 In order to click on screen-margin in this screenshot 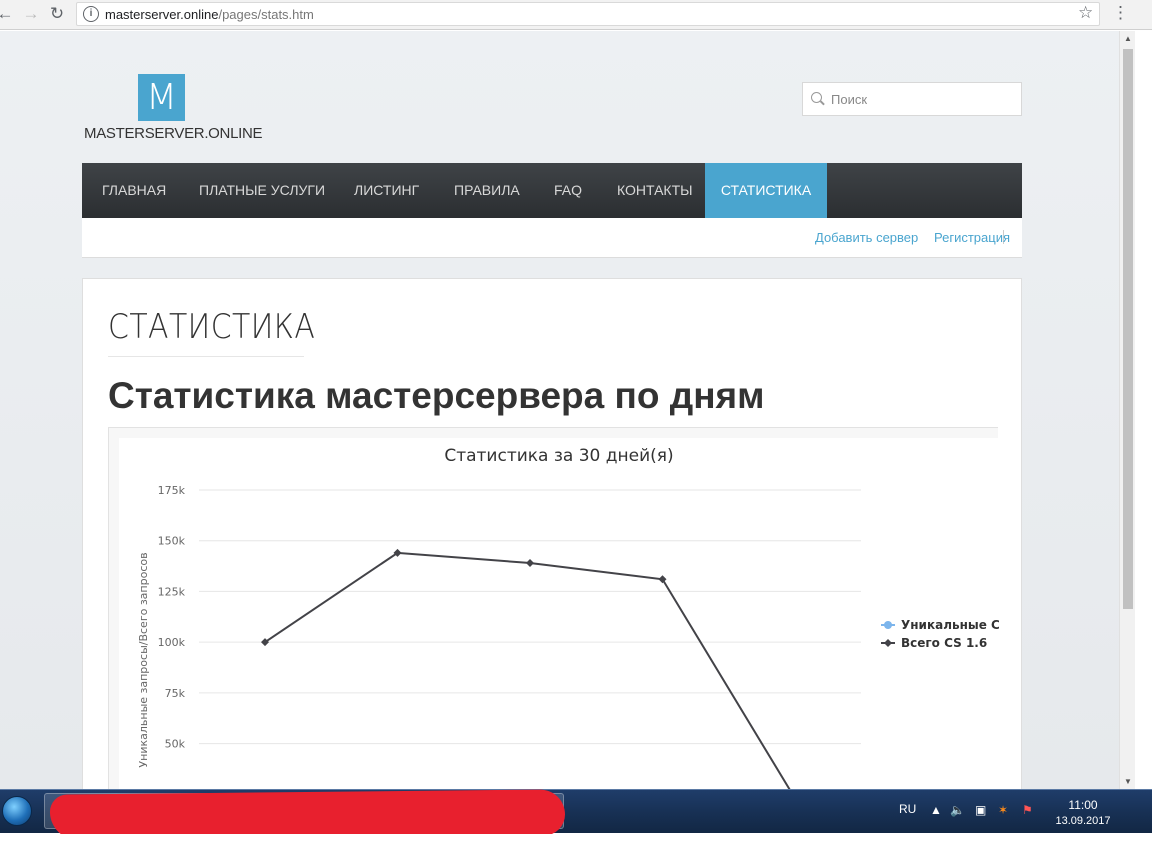, I will do `click(576, 849)`.